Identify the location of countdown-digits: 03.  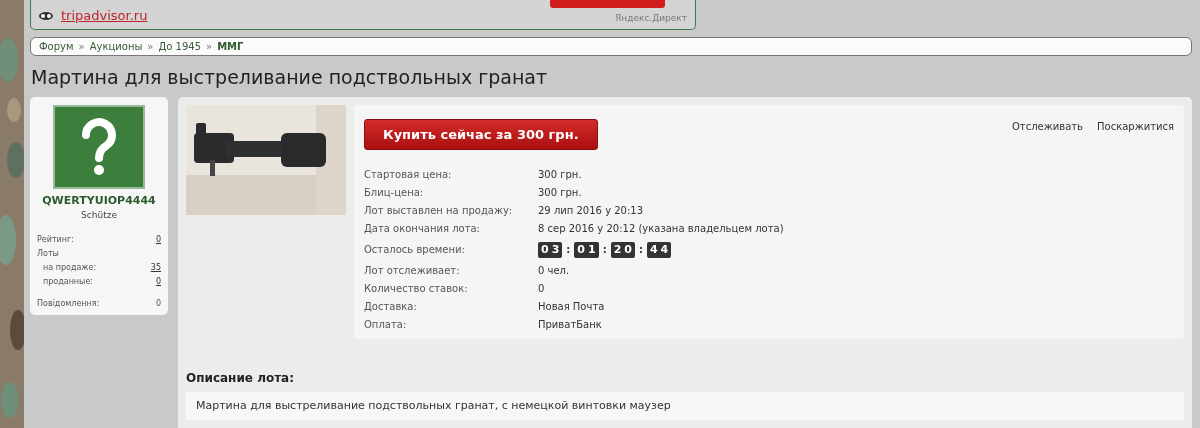
(550, 250).